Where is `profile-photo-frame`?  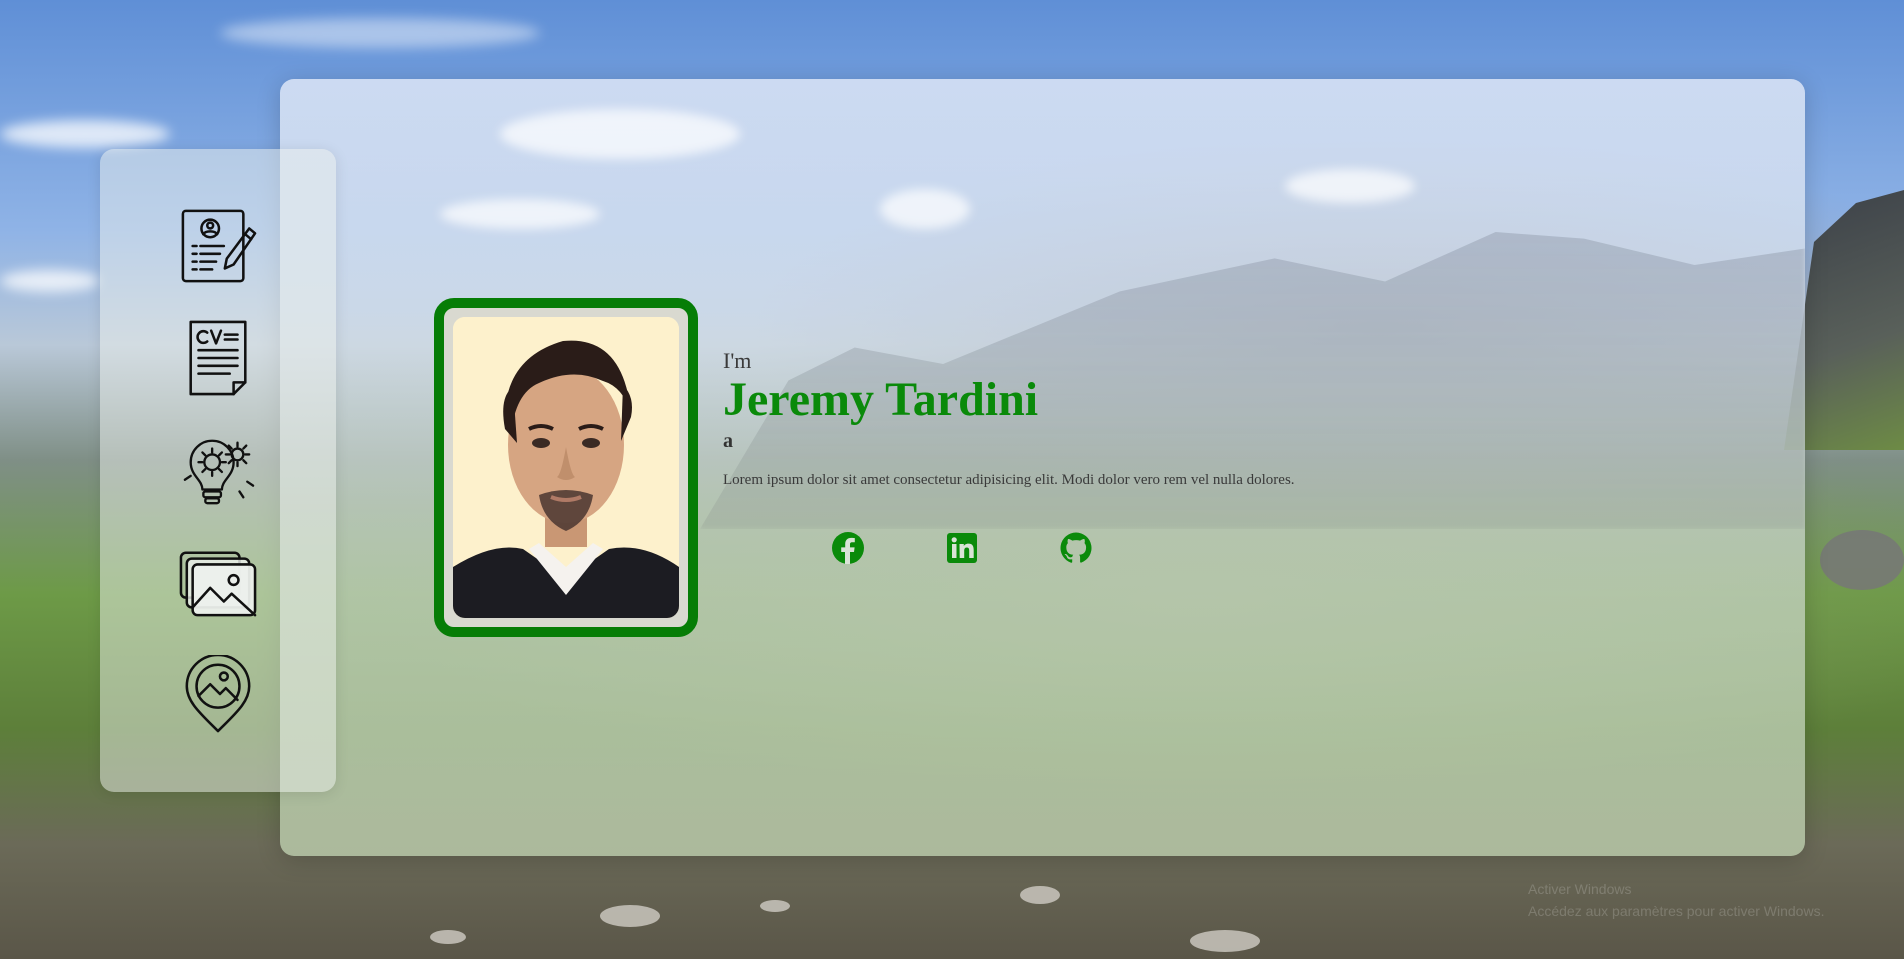 profile-photo-frame is located at coordinates (566, 467).